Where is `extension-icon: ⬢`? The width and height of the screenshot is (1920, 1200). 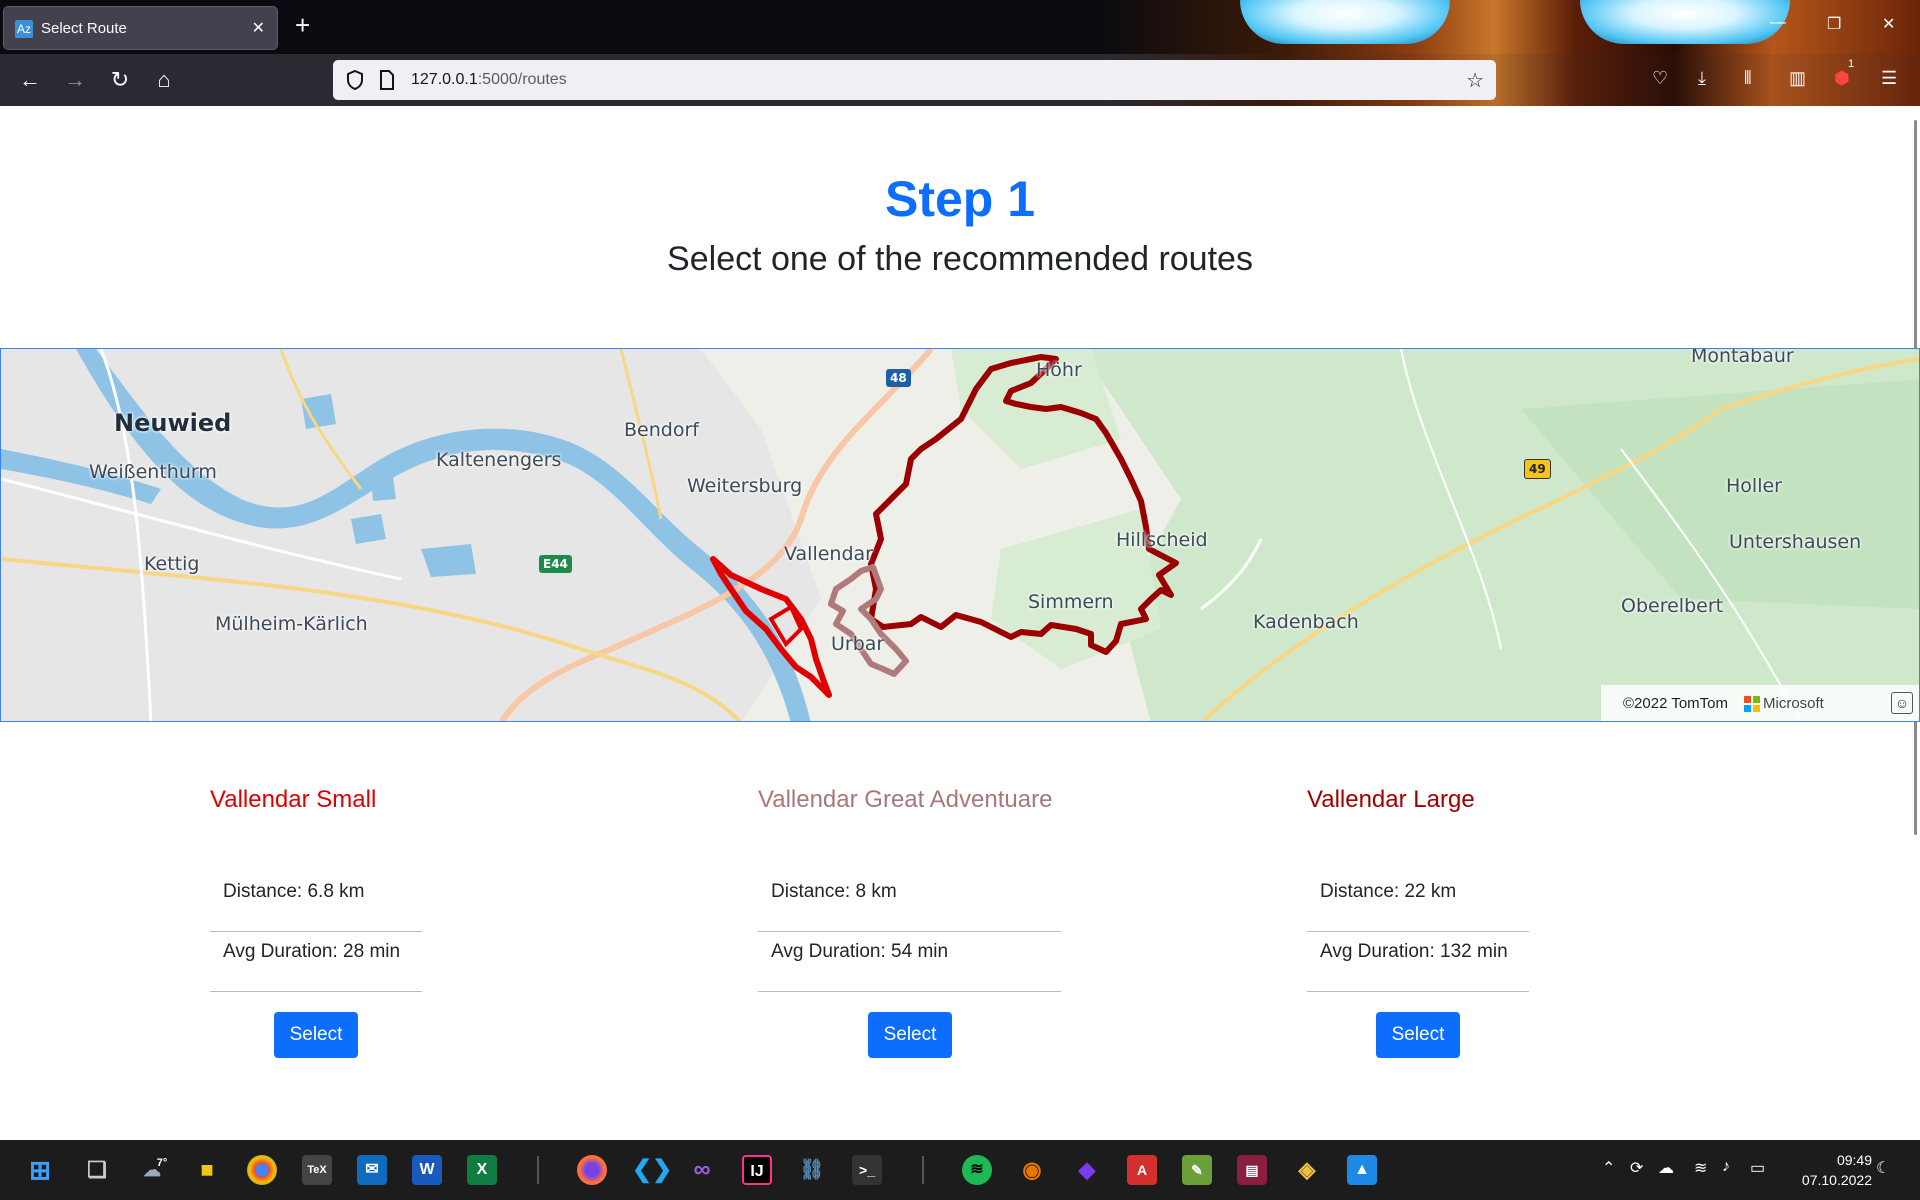 extension-icon: ⬢ is located at coordinates (1842, 78).